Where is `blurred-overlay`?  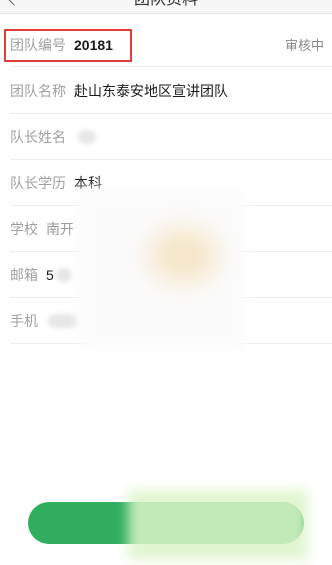
blurred-overlay is located at coordinates (162, 269).